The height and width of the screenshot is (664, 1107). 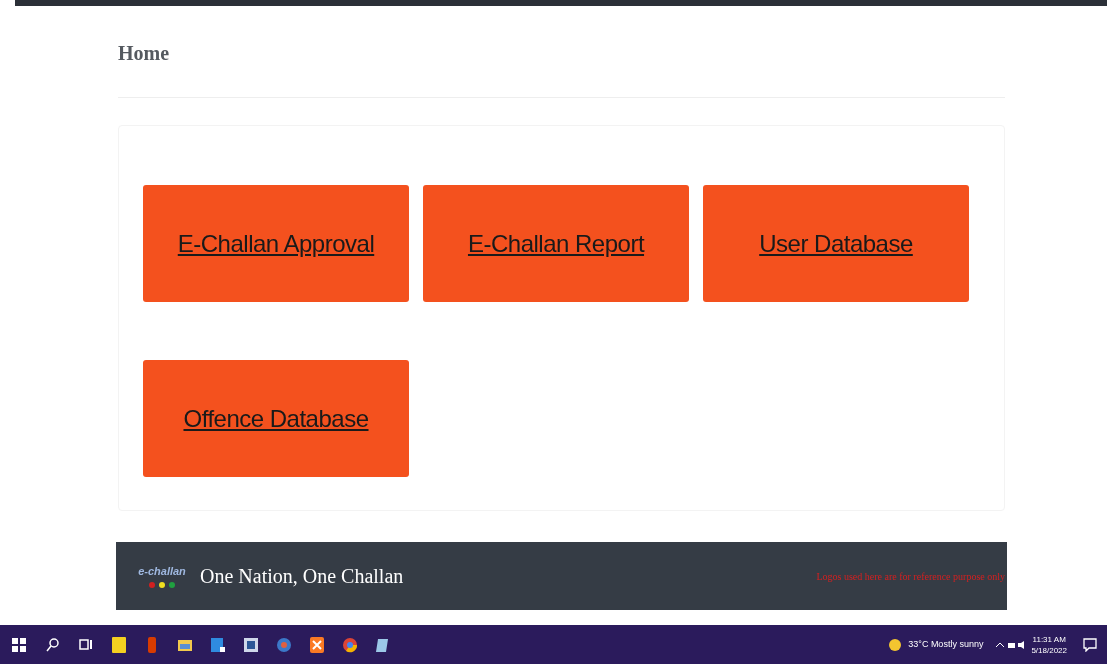 I want to click on menu-tile: E-Challan Report, so click(x=556, y=243).